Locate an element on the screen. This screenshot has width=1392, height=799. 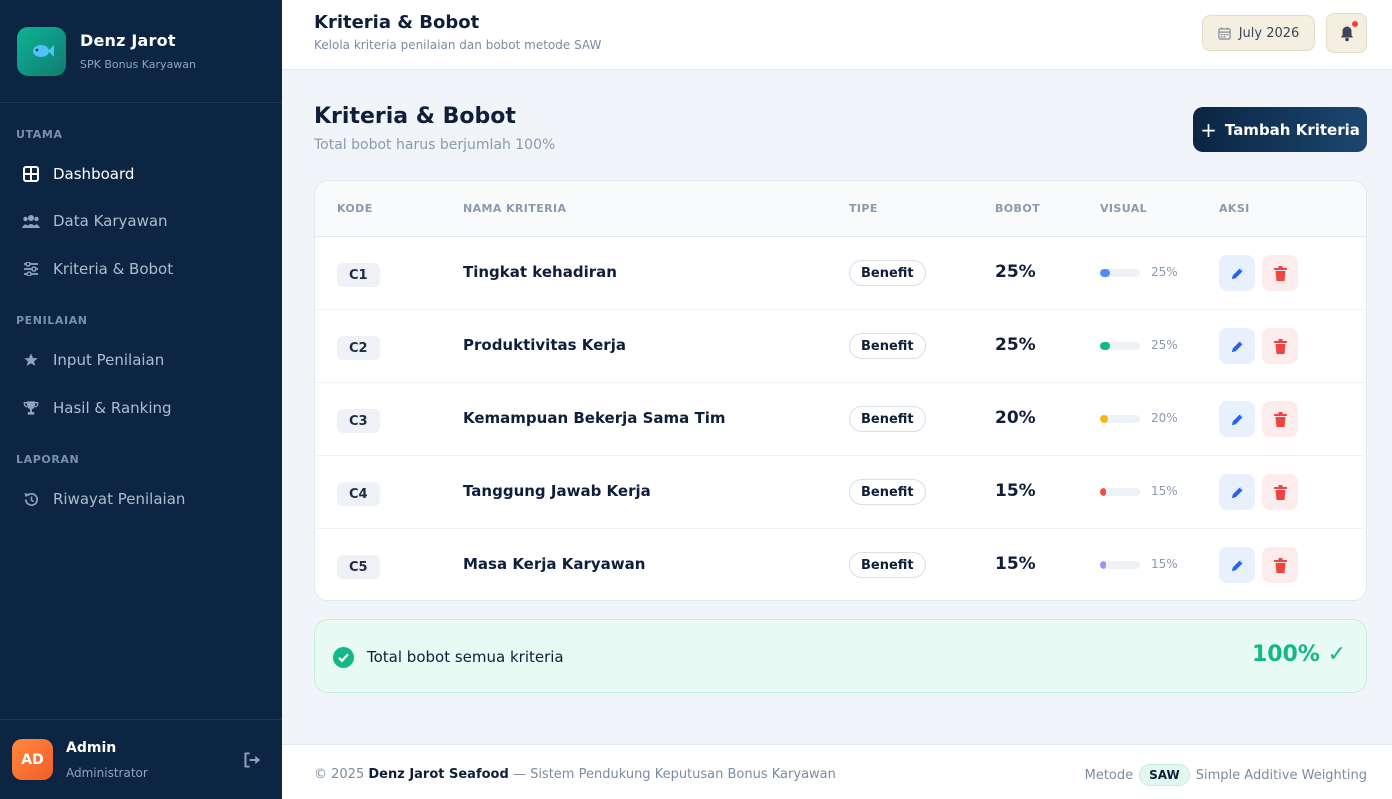
criteria-code: C3 is located at coordinates (358, 421).